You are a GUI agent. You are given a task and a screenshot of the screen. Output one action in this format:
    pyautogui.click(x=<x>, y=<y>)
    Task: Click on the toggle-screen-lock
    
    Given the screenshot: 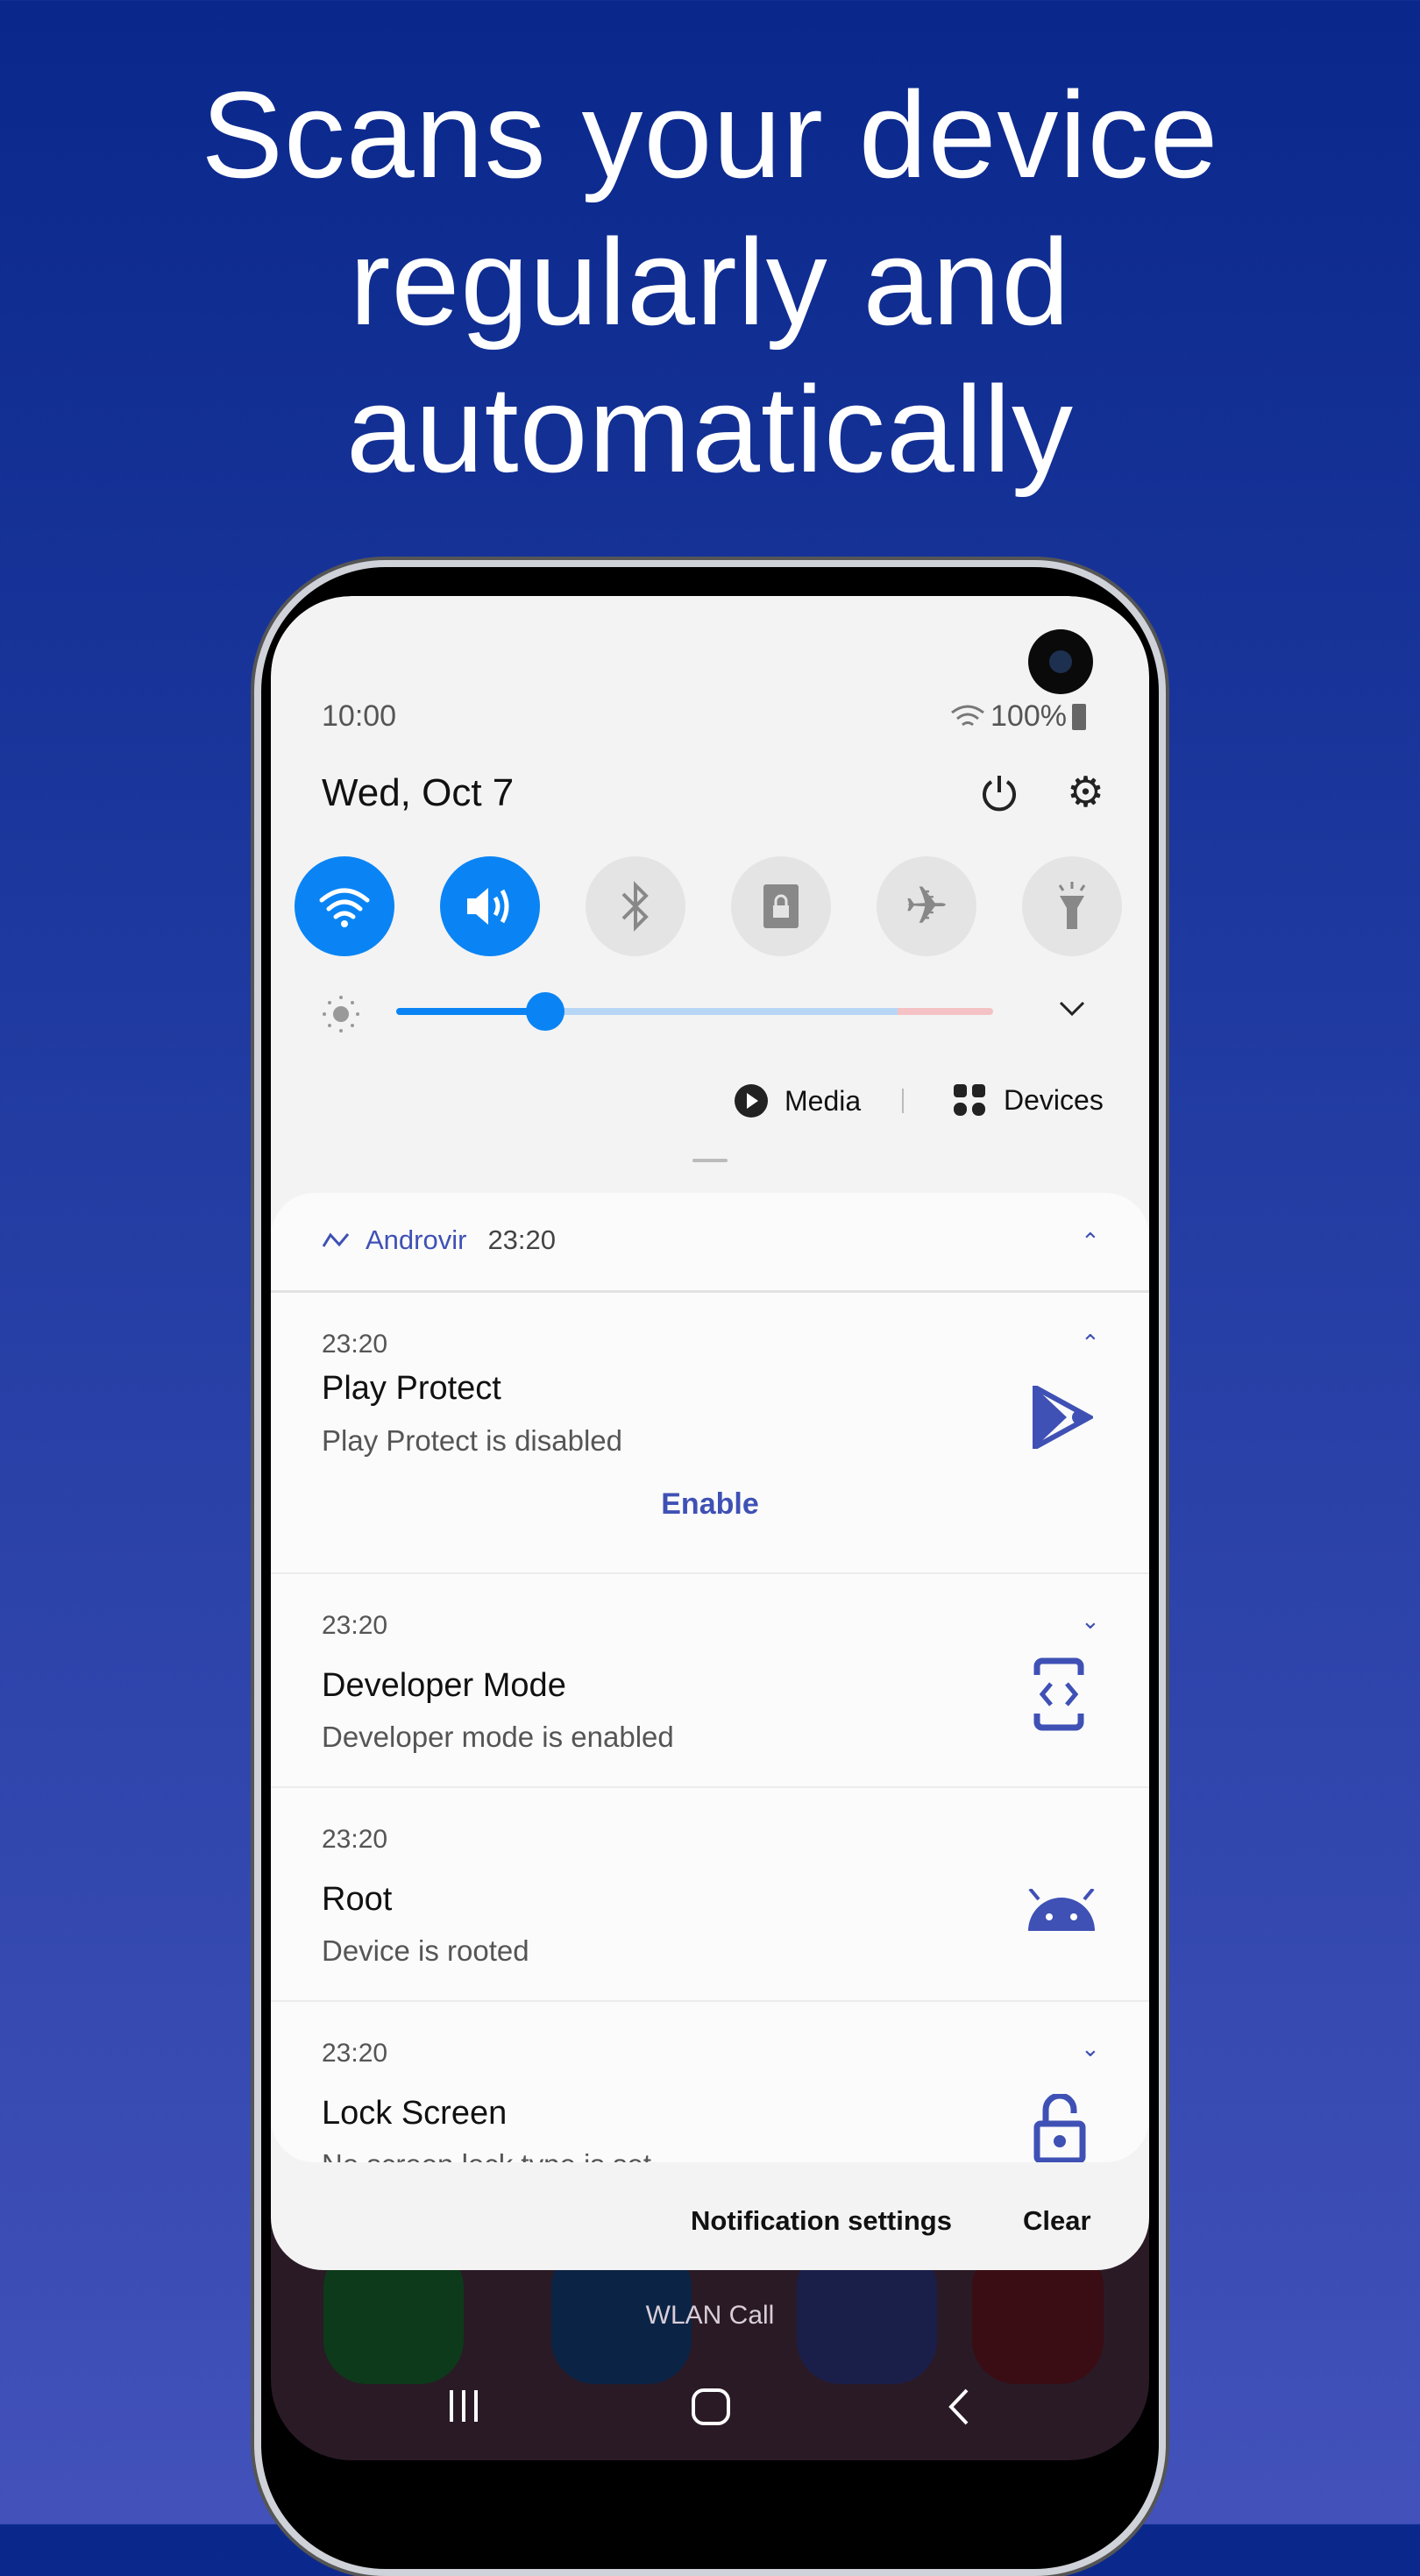 What is the action you would take?
    pyautogui.click(x=781, y=906)
    